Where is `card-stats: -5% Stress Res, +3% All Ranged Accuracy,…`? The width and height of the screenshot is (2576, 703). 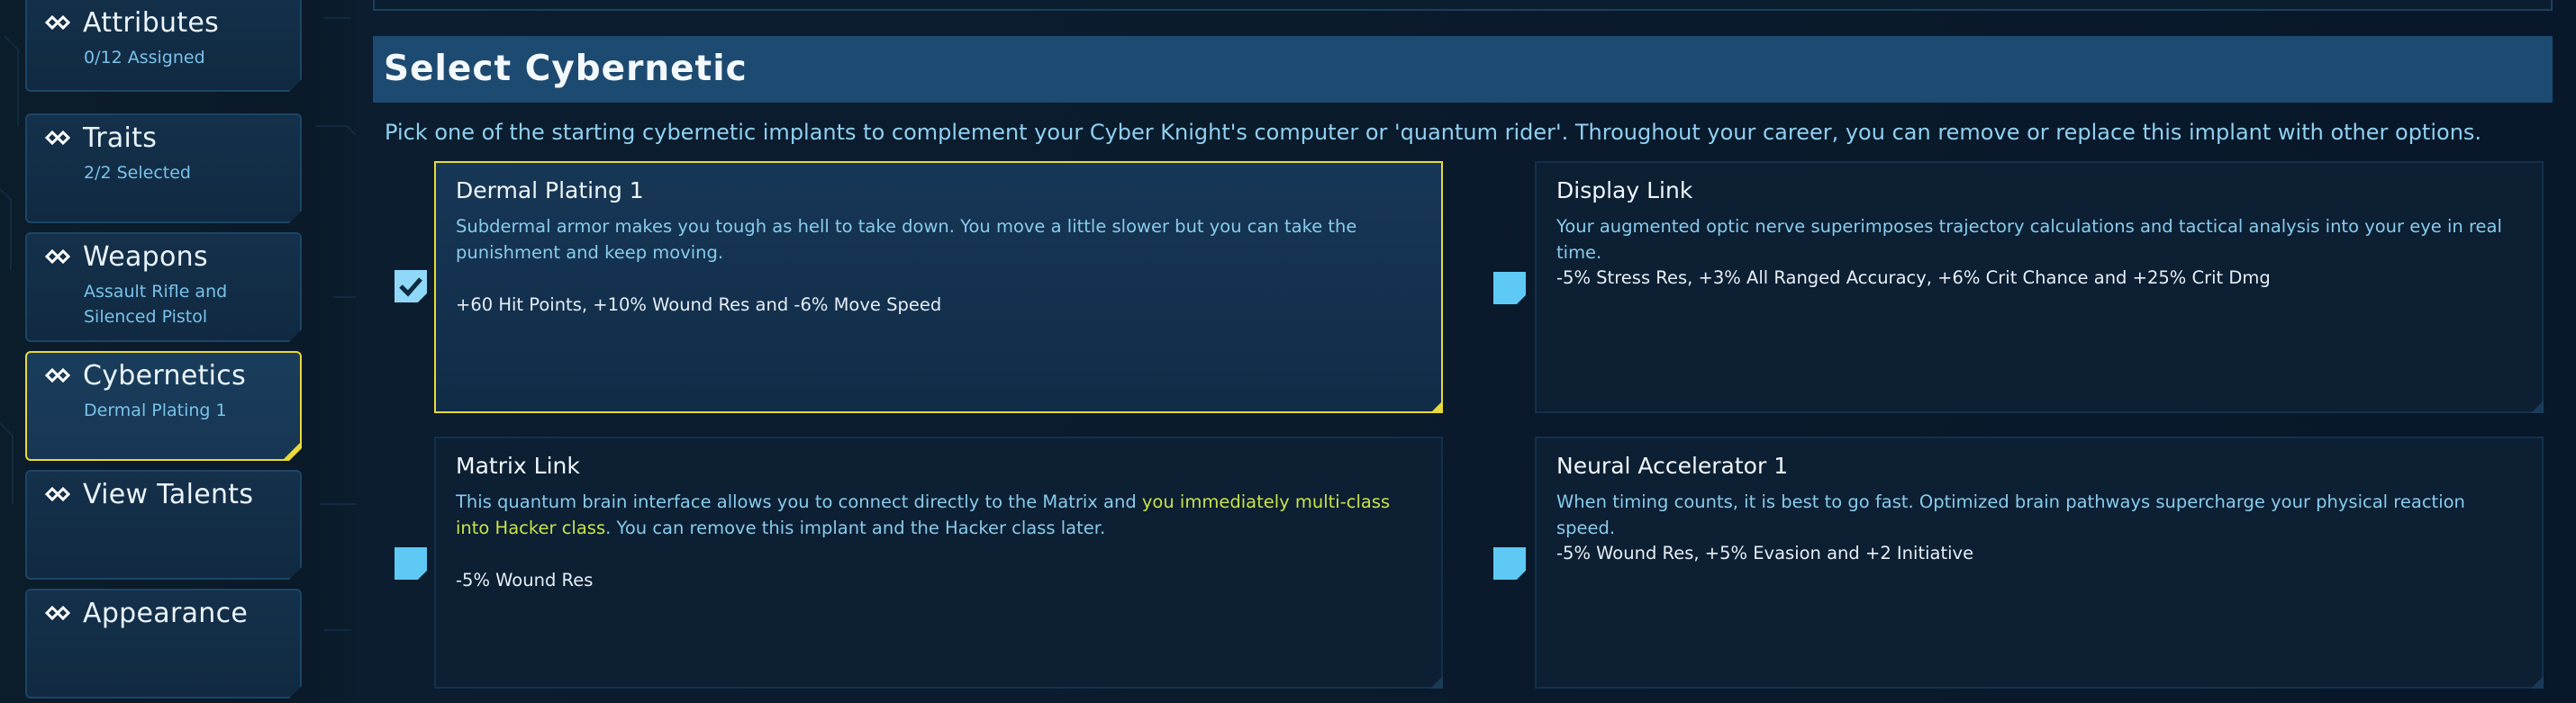
card-stats: -5% Stress Res, +3% All Ranged Accuracy,… is located at coordinates (1913, 277).